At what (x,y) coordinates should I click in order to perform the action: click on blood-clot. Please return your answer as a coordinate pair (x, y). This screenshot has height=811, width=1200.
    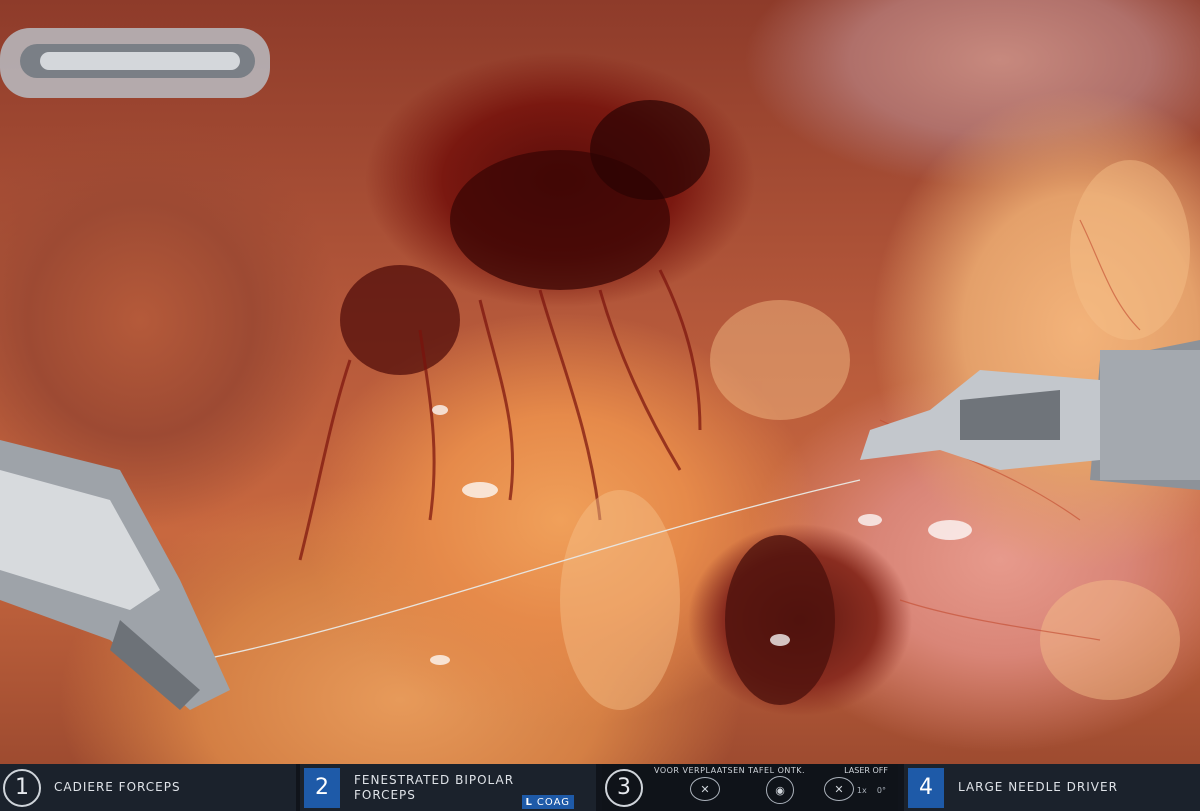
    Looking at the image, I should click on (780, 620).